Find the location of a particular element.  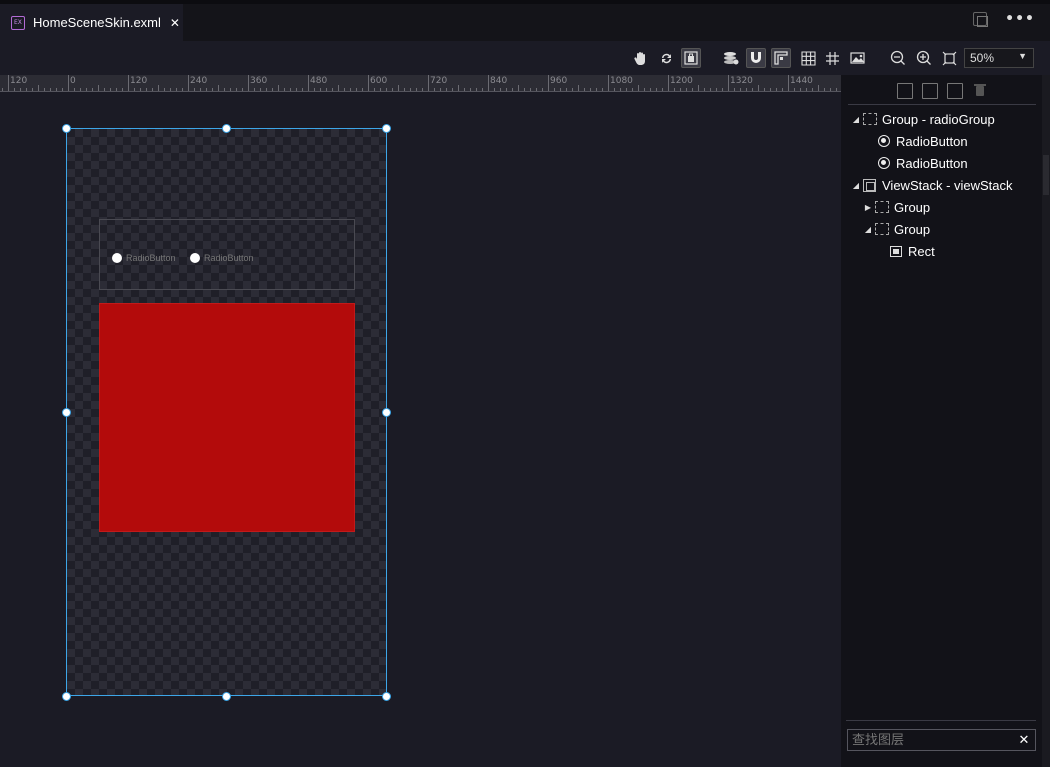

red-rect is located at coordinates (227, 417).